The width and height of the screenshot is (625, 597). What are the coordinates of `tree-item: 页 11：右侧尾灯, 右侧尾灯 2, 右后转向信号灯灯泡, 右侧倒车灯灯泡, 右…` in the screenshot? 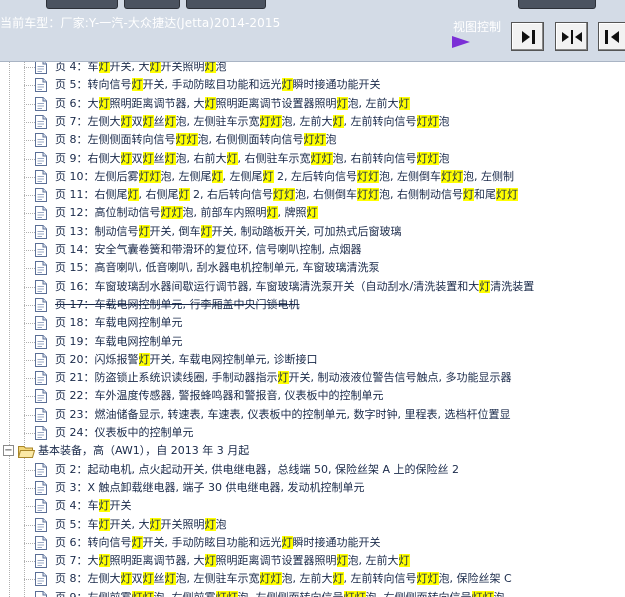 It's located at (312, 195).